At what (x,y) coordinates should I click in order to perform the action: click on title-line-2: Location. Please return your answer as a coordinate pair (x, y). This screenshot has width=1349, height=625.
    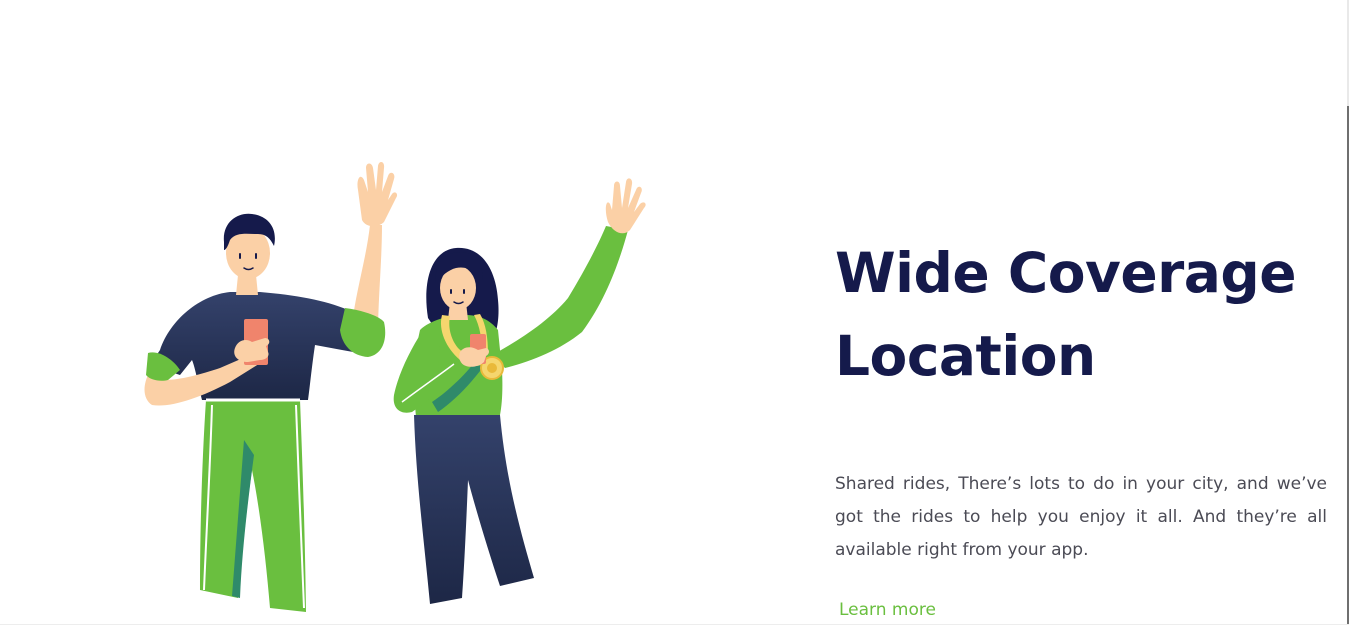
    Looking at the image, I should click on (965, 356).